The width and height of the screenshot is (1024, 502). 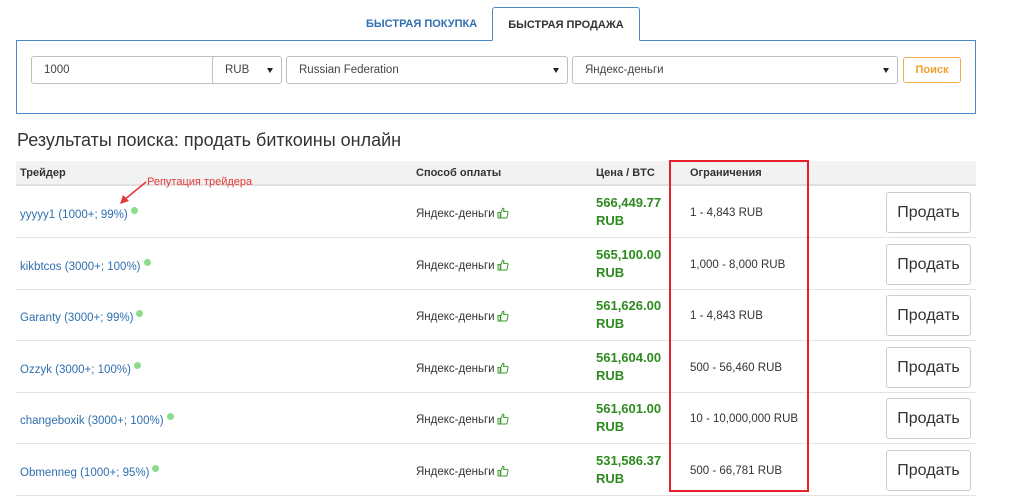 What do you see at coordinates (738, 264) in the screenshot?
I see `limits-cell: 1,000 - 8,000 RUB` at bounding box center [738, 264].